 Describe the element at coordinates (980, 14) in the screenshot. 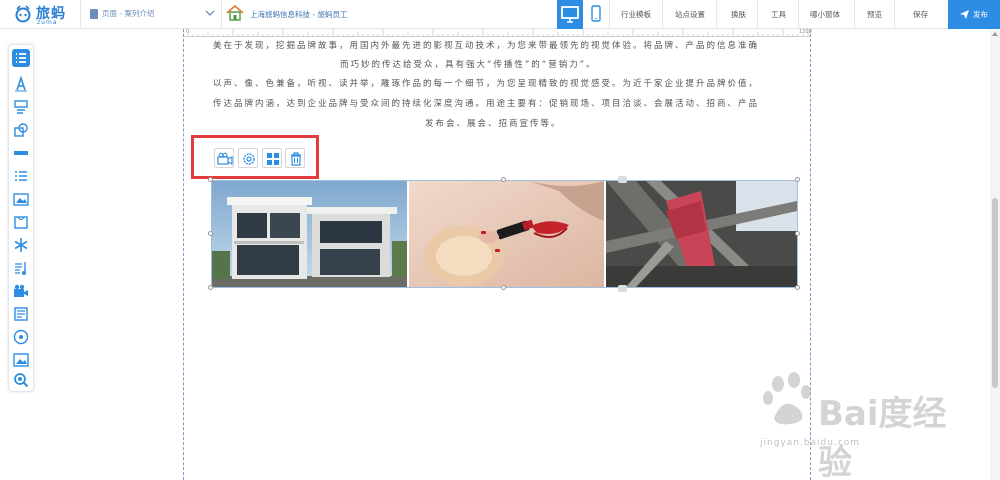

I see `publish-label: 发布` at that location.